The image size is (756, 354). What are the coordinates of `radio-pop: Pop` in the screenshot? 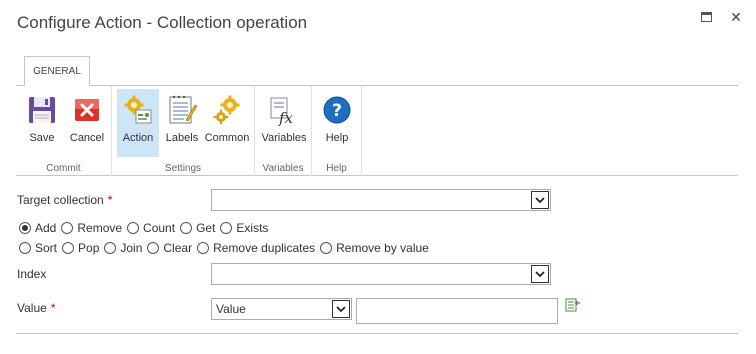 It's located at (80, 248).